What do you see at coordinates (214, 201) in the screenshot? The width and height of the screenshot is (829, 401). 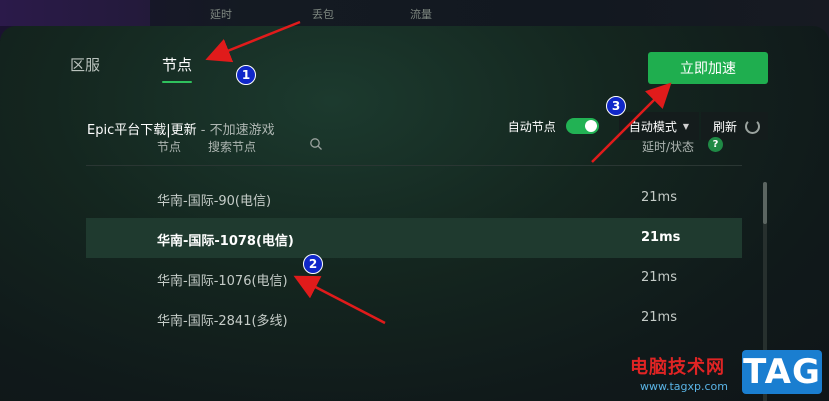 I see `node-name: 华南-国际-90(电信)` at bounding box center [214, 201].